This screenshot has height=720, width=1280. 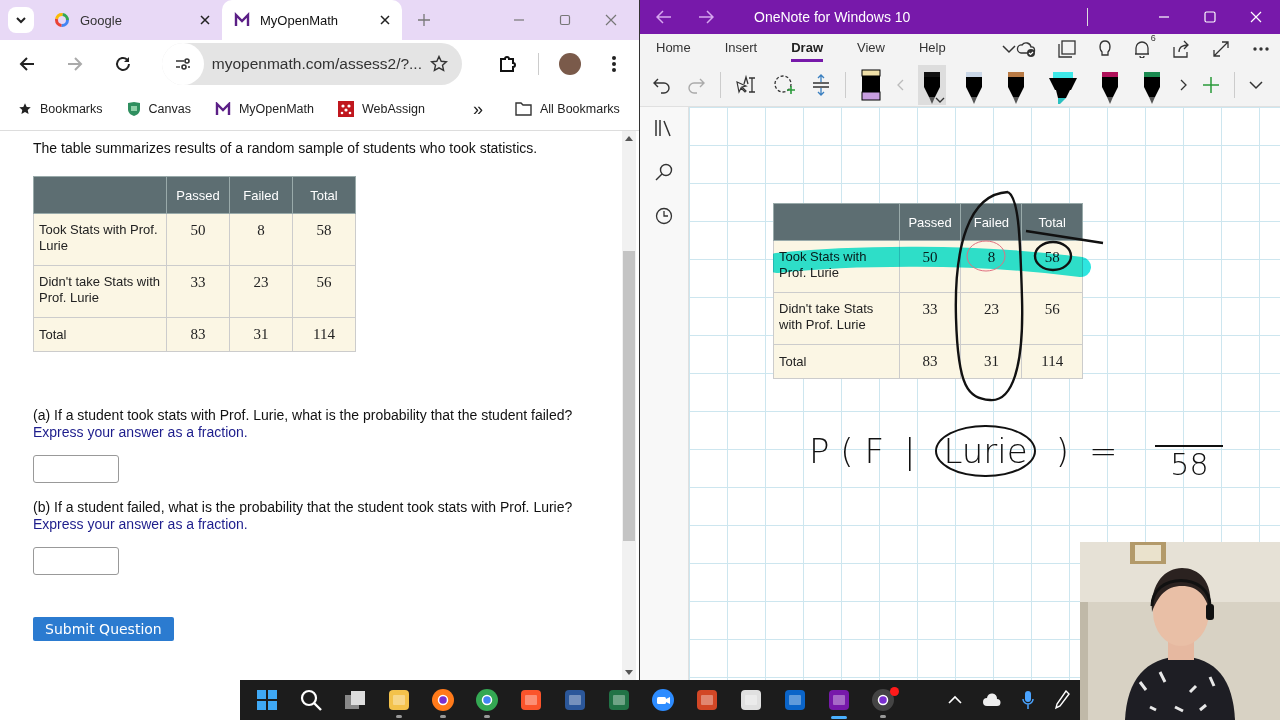 What do you see at coordinates (300, 20) in the screenshot?
I see `tab-title: MyOpenMath` at bounding box center [300, 20].